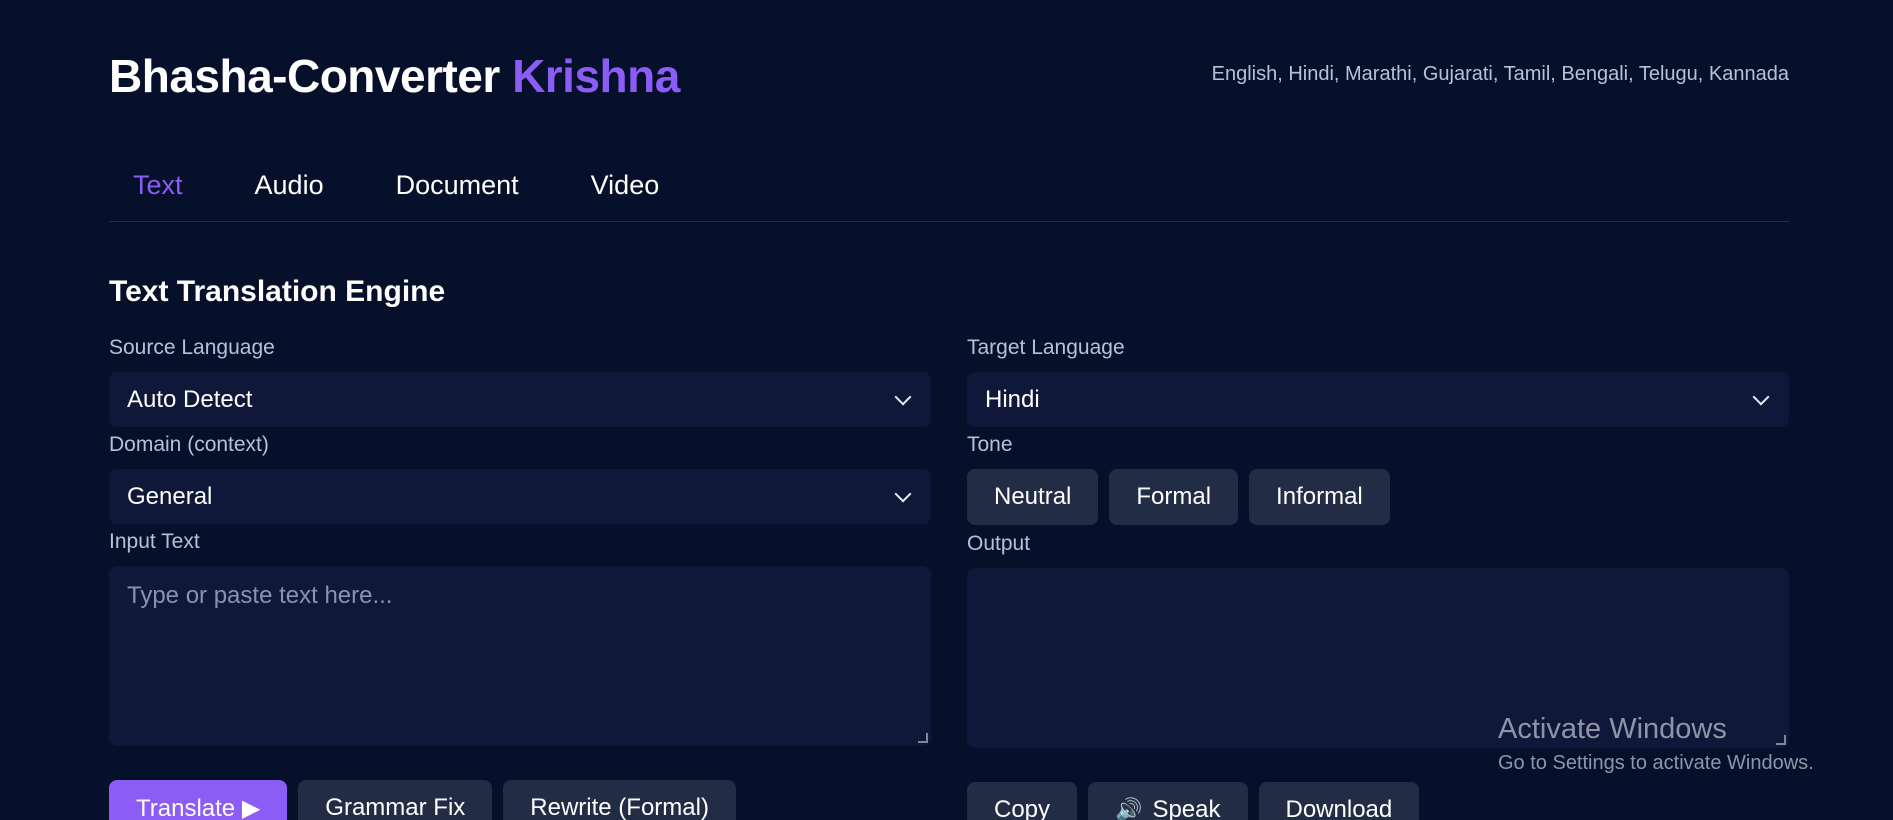 Image resolution: width=1893 pixels, height=820 pixels. What do you see at coordinates (619, 800) in the screenshot?
I see `rewrite-formal-button: Rewrite (Formal)` at bounding box center [619, 800].